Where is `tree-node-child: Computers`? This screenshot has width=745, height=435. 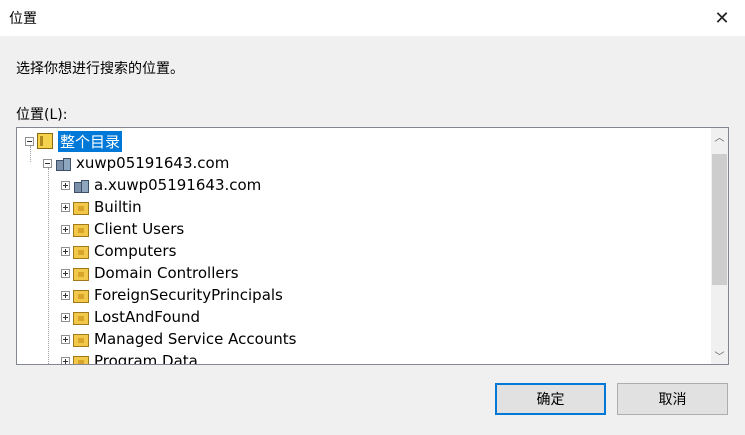 tree-node-child: Computers is located at coordinates (118, 251).